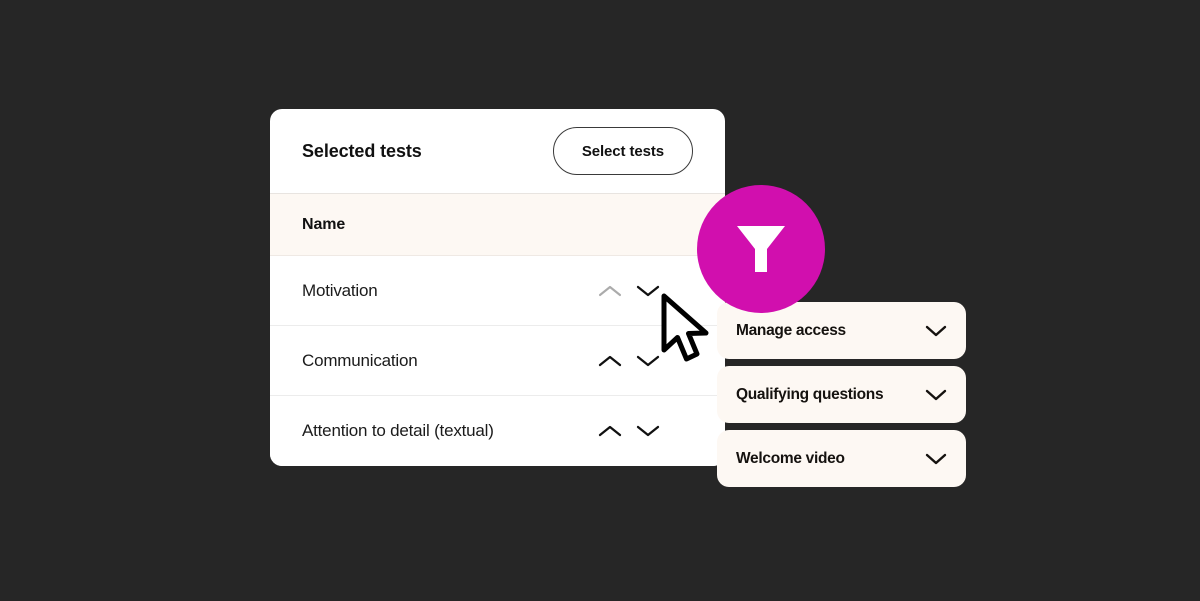 This screenshot has height=601, width=1200. What do you see at coordinates (497, 224) in the screenshot?
I see `table-header-row: Name` at bounding box center [497, 224].